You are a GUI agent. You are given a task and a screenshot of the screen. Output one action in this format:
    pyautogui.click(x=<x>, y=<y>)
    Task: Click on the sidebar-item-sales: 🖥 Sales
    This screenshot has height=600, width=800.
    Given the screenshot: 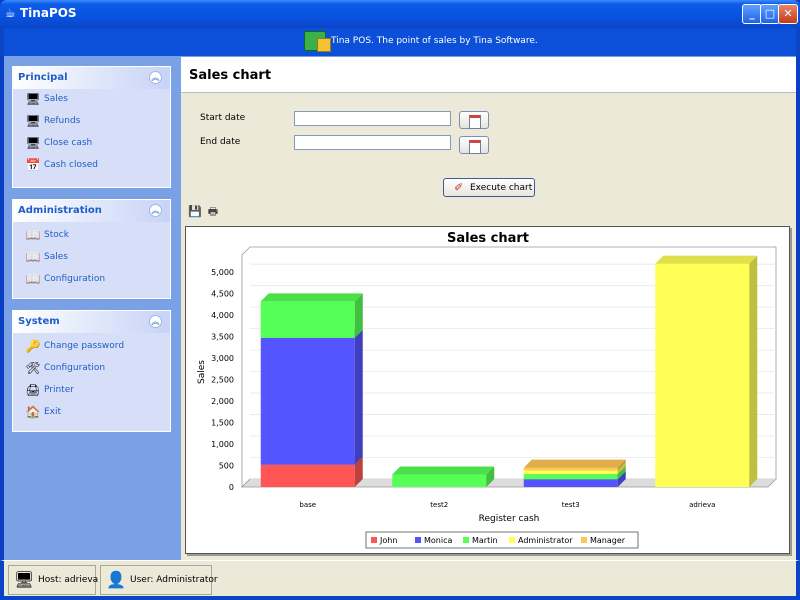 What is the action you would take?
    pyautogui.click(x=91, y=100)
    